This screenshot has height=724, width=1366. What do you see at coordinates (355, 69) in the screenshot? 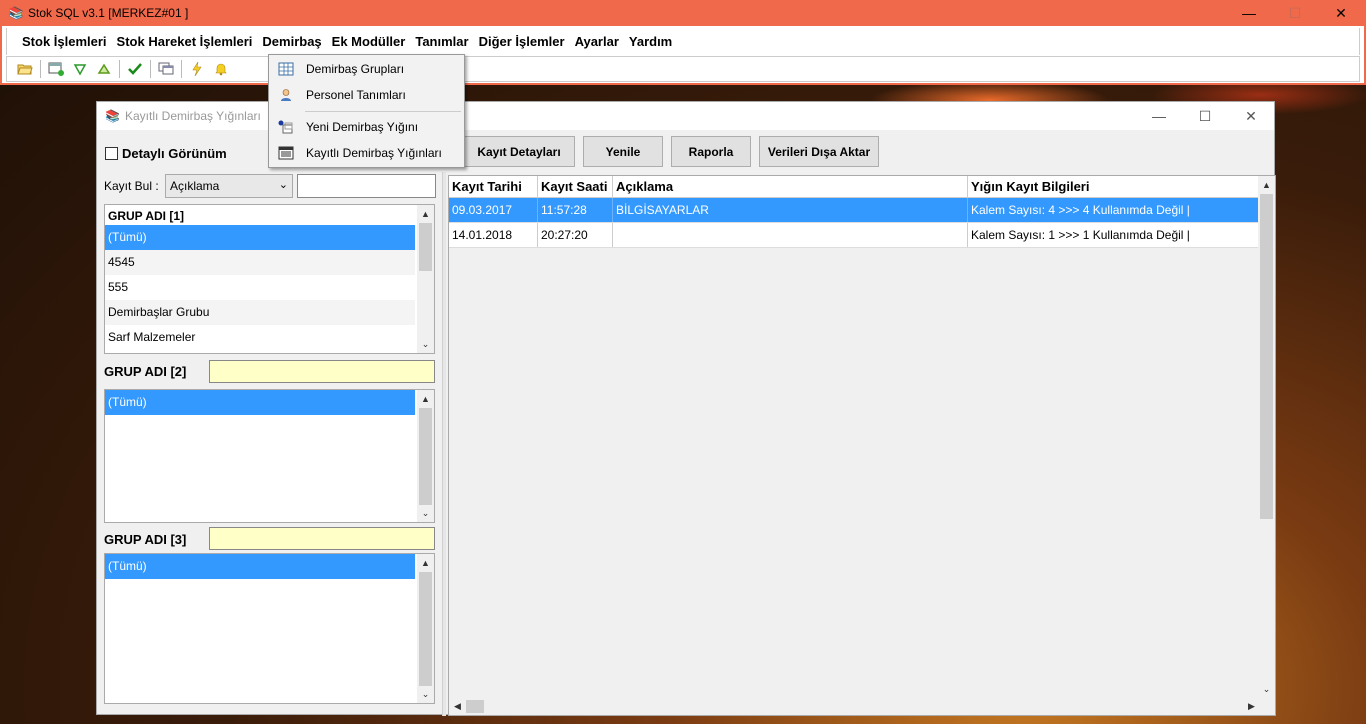
I see `menu-item-label: Demirbaş Grupları` at bounding box center [355, 69].